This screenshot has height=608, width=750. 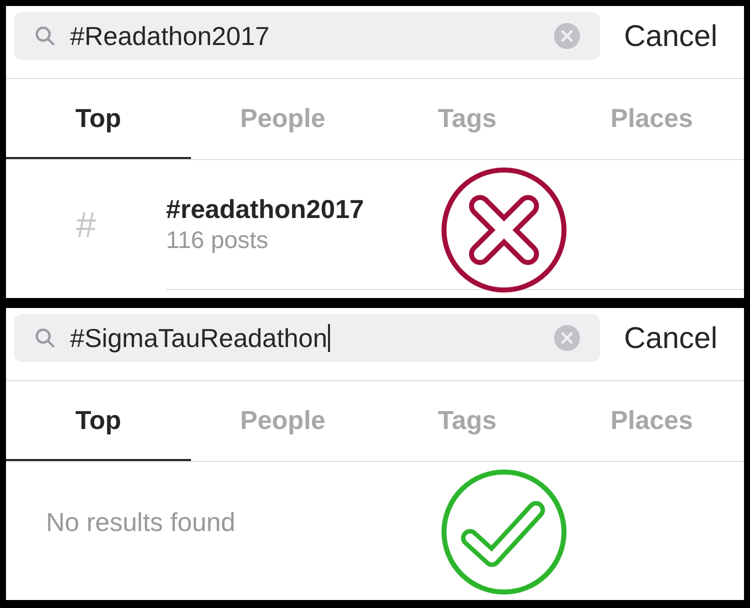 I want to click on empty-message: No results found, so click(x=141, y=522).